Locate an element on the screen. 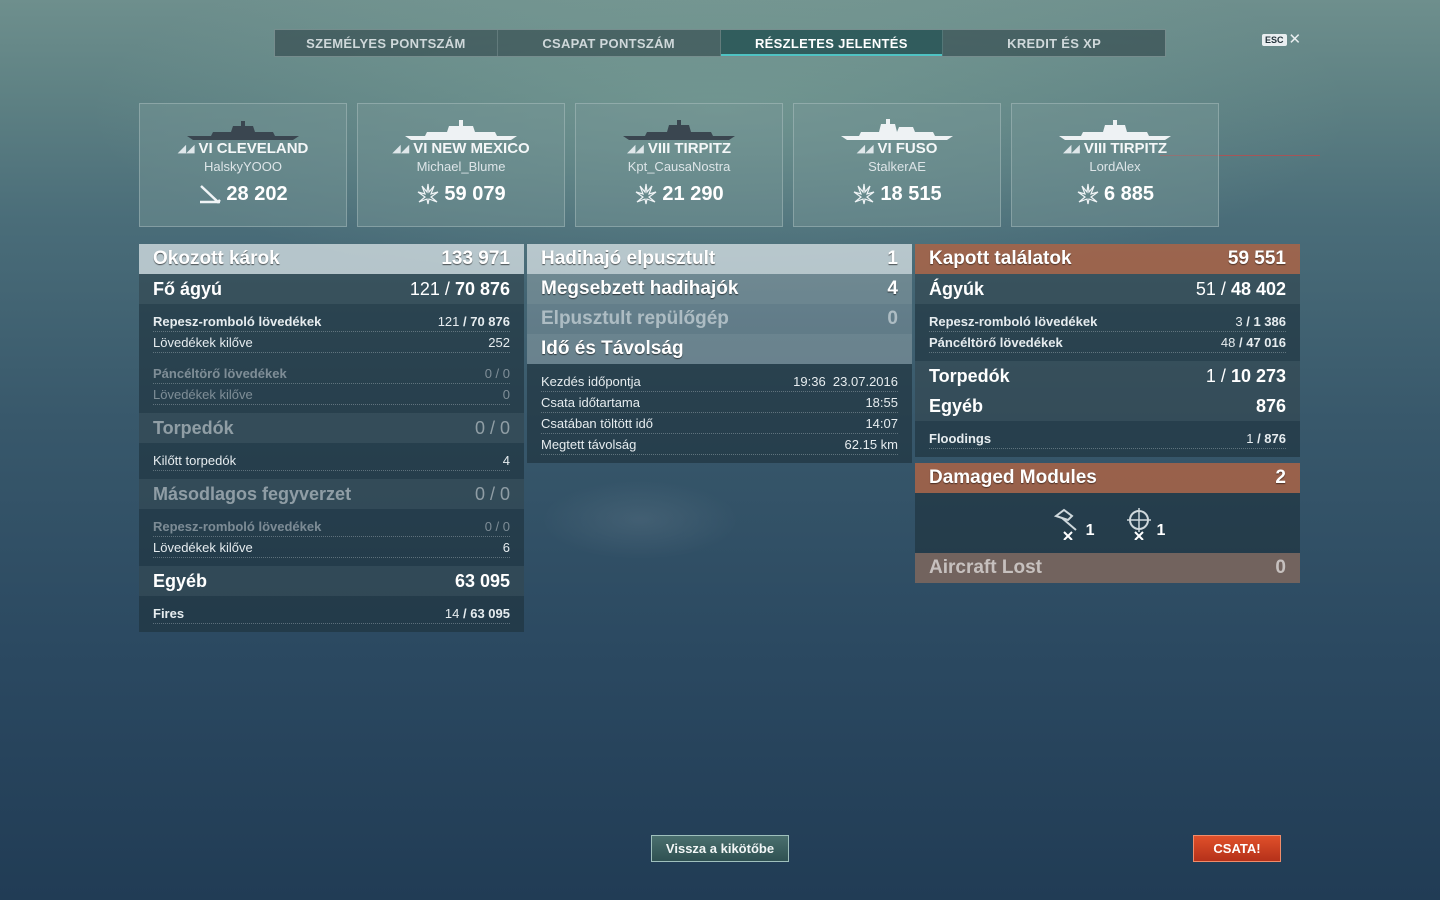  main-guns-hits: 121 is located at coordinates (424, 288).